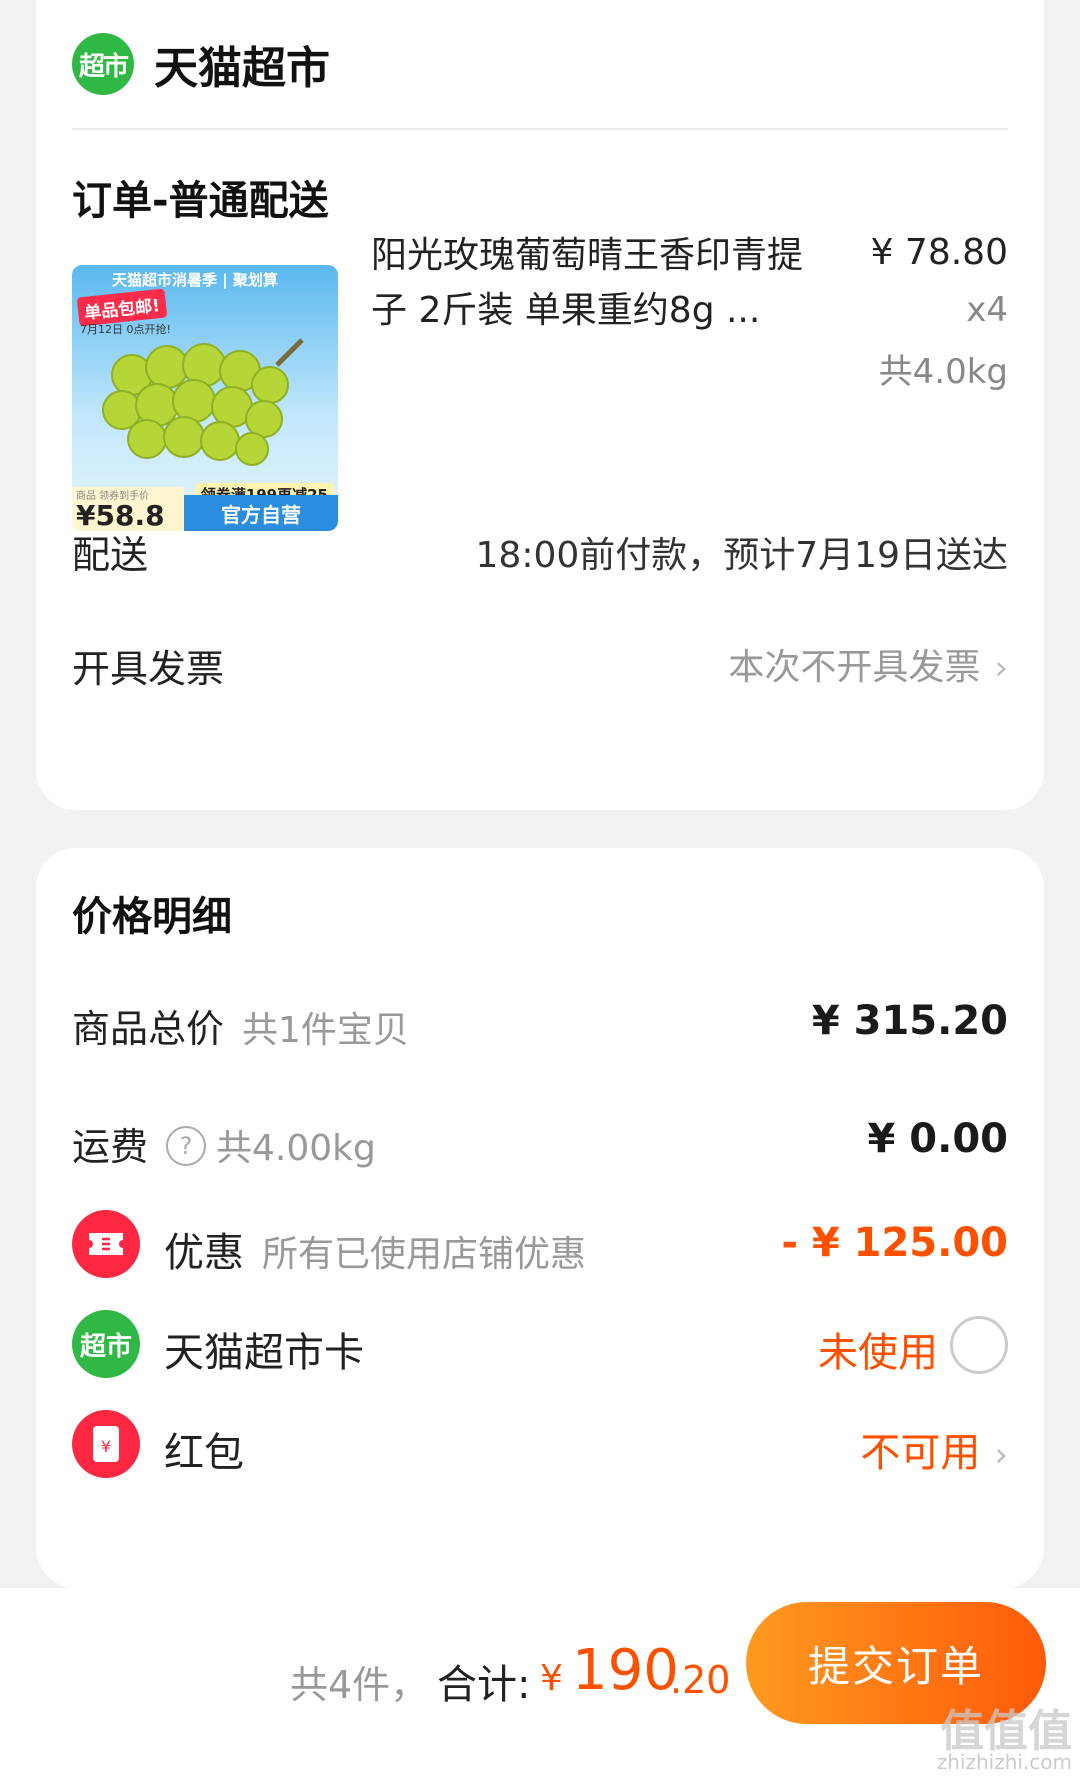  I want to click on delivery-label: 配送, so click(110, 555).